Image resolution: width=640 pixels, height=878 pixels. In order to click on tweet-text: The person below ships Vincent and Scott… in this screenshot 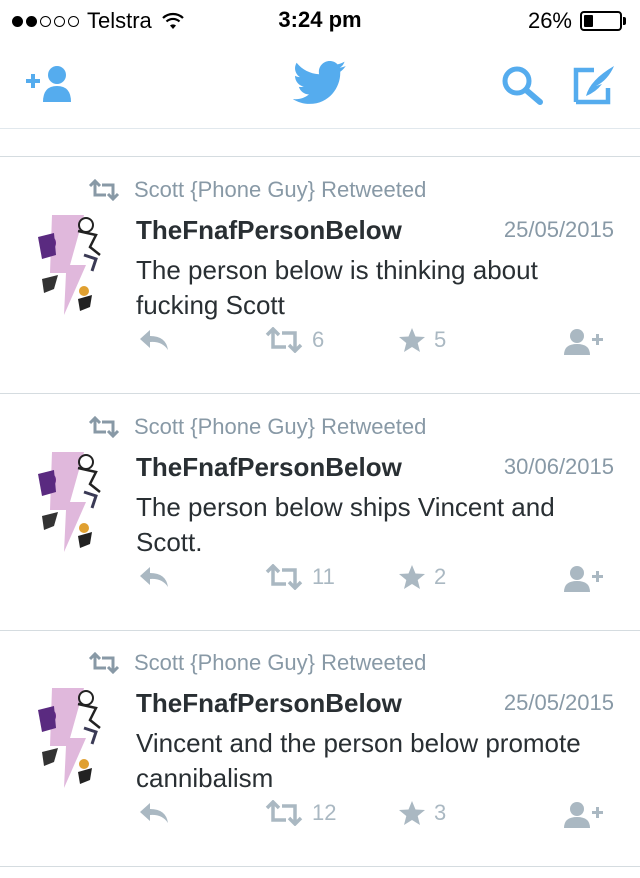, I will do `click(345, 524)`.